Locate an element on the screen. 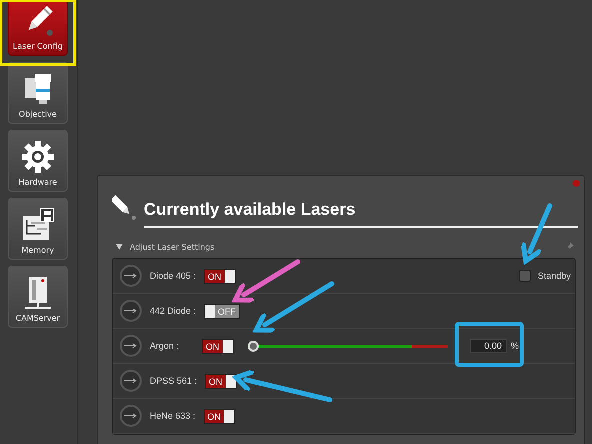  power-field: 0.00 is located at coordinates (489, 346).